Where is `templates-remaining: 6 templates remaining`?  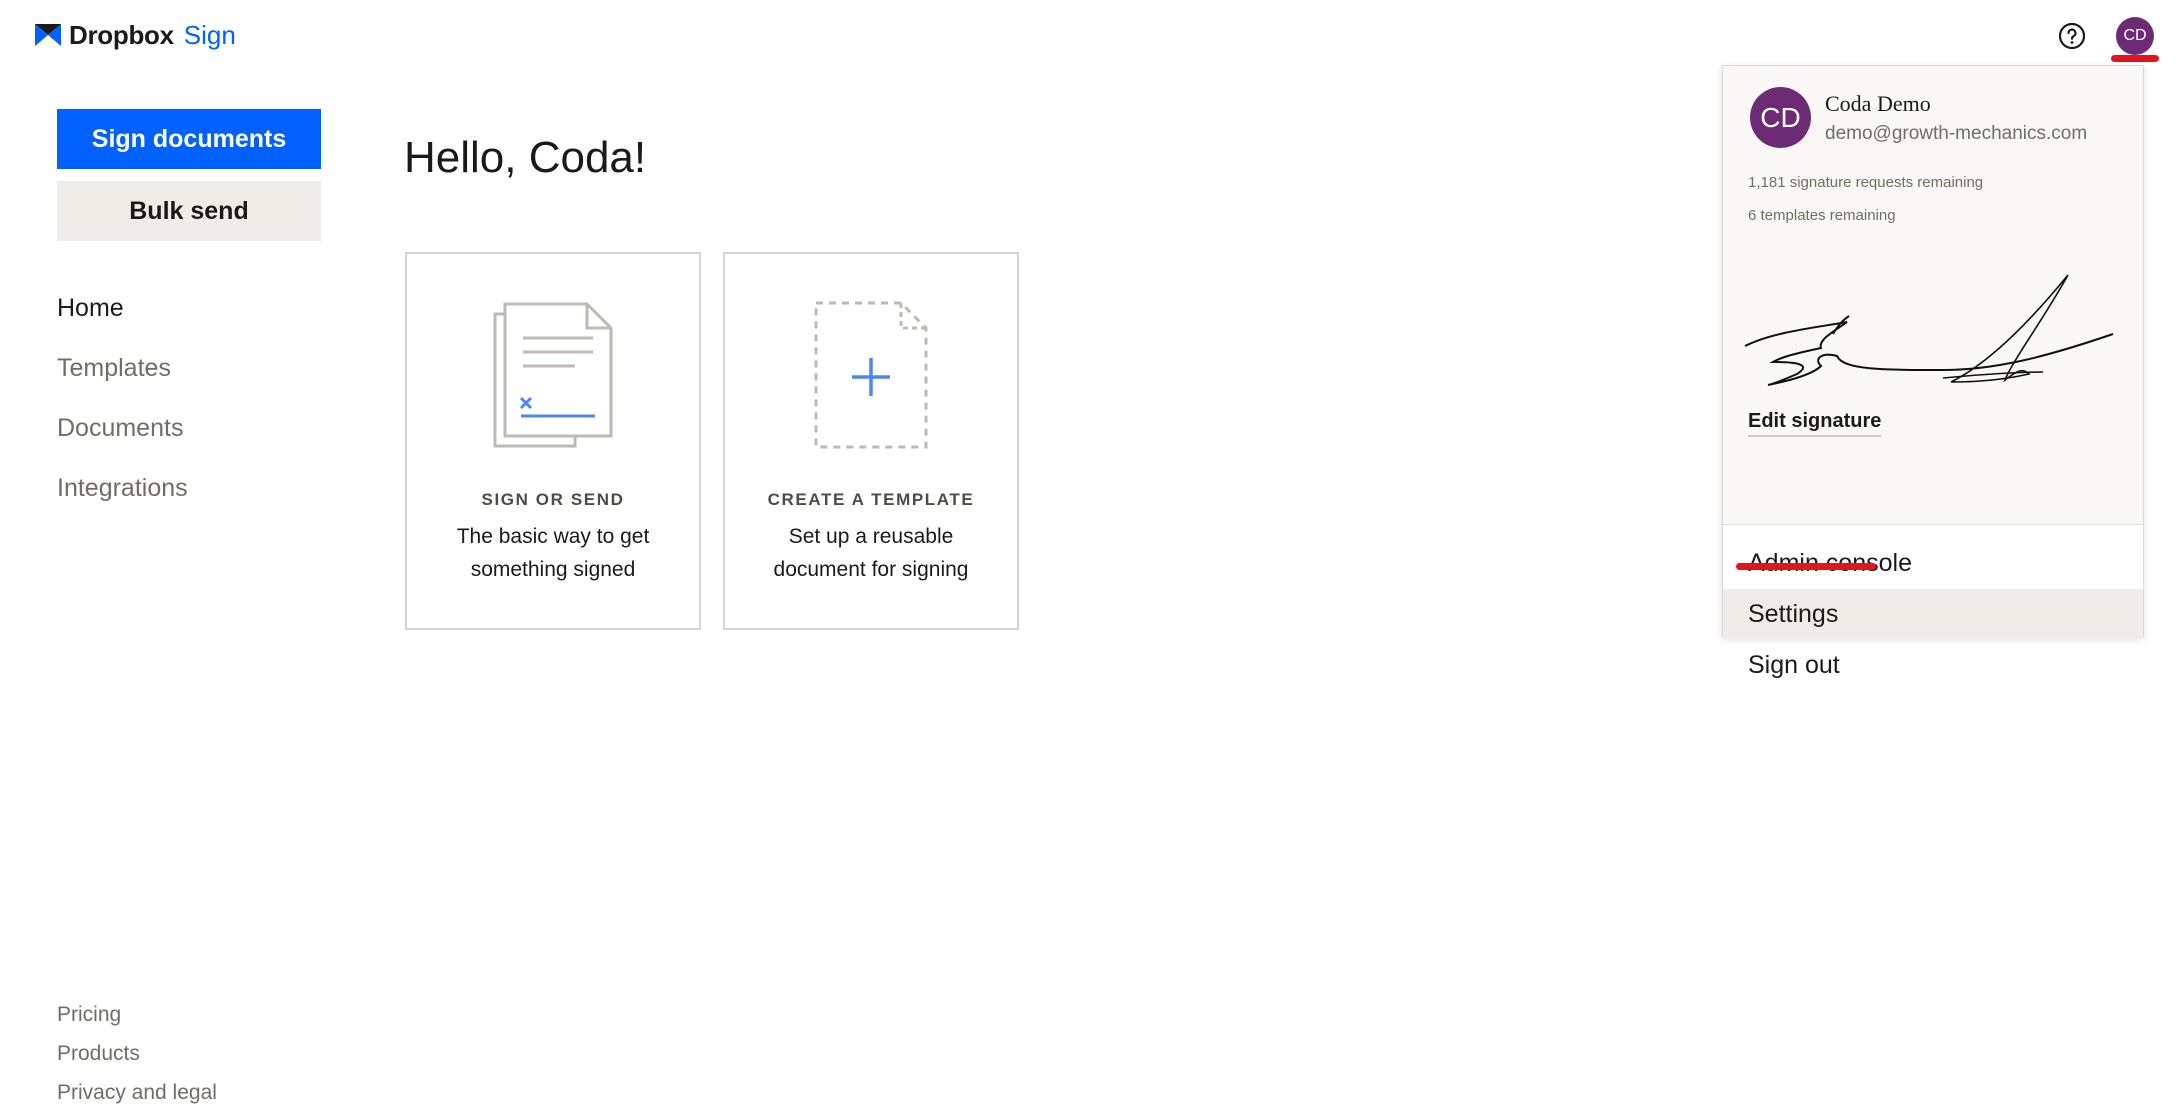 templates-remaining: 6 templates remaining is located at coordinates (1822, 215).